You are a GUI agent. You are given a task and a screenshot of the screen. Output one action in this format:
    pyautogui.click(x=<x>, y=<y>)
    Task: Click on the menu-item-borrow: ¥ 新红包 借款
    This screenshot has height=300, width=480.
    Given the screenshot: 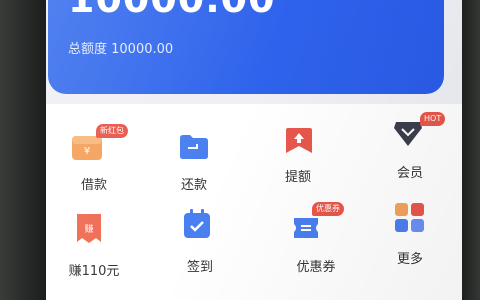 What is the action you would take?
    pyautogui.click(x=94, y=164)
    